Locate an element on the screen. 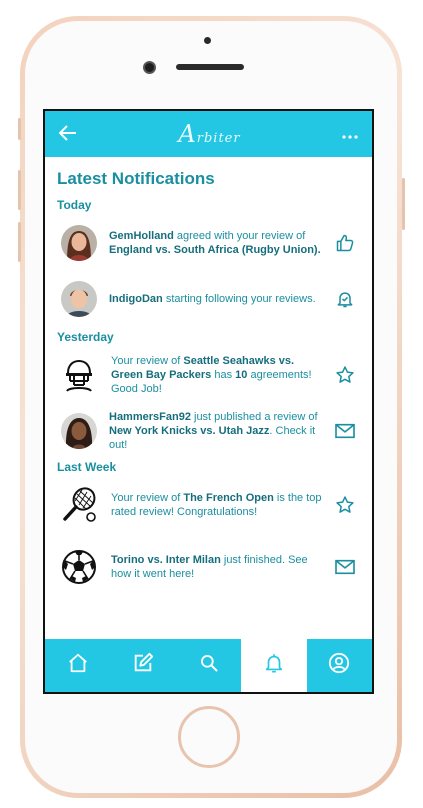 The image size is (423, 808). nav-profile is located at coordinates (339, 665).